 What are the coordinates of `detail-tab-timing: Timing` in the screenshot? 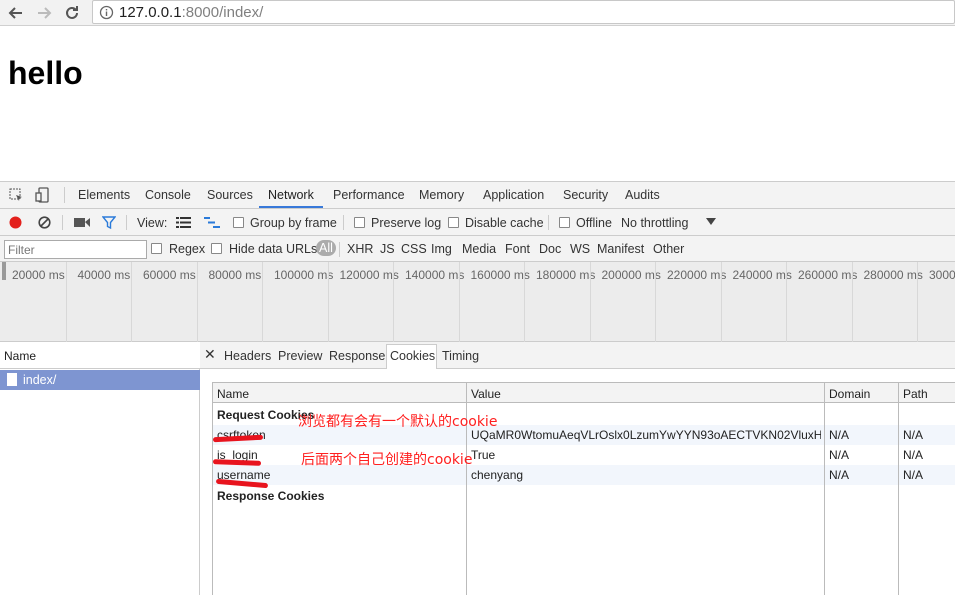 It's located at (460, 356).